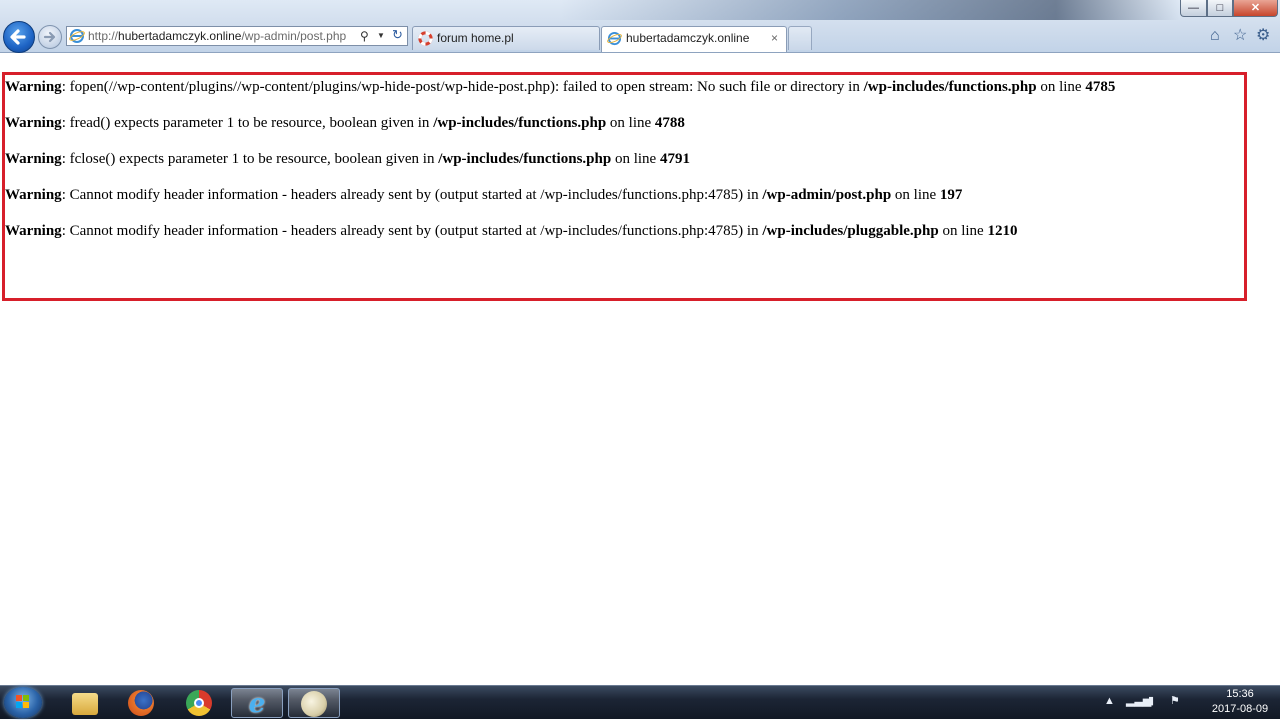 The height and width of the screenshot is (720, 1280). What do you see at coordinates (800, 38) in the screenshot?
I see `new-tab-button` at bounding box center [800, 38].